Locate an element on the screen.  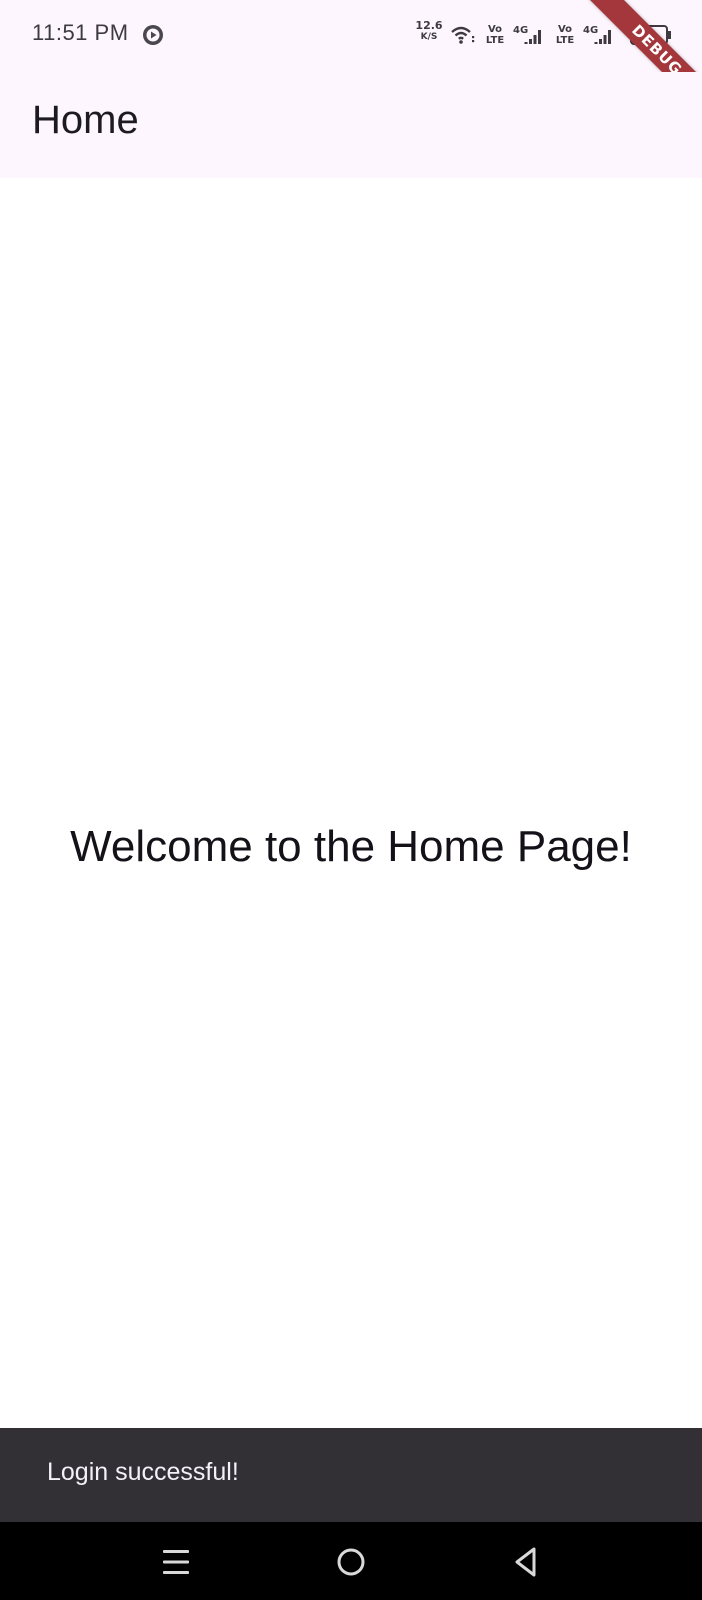
app-bar: Home is located at coordinates (351, 125).